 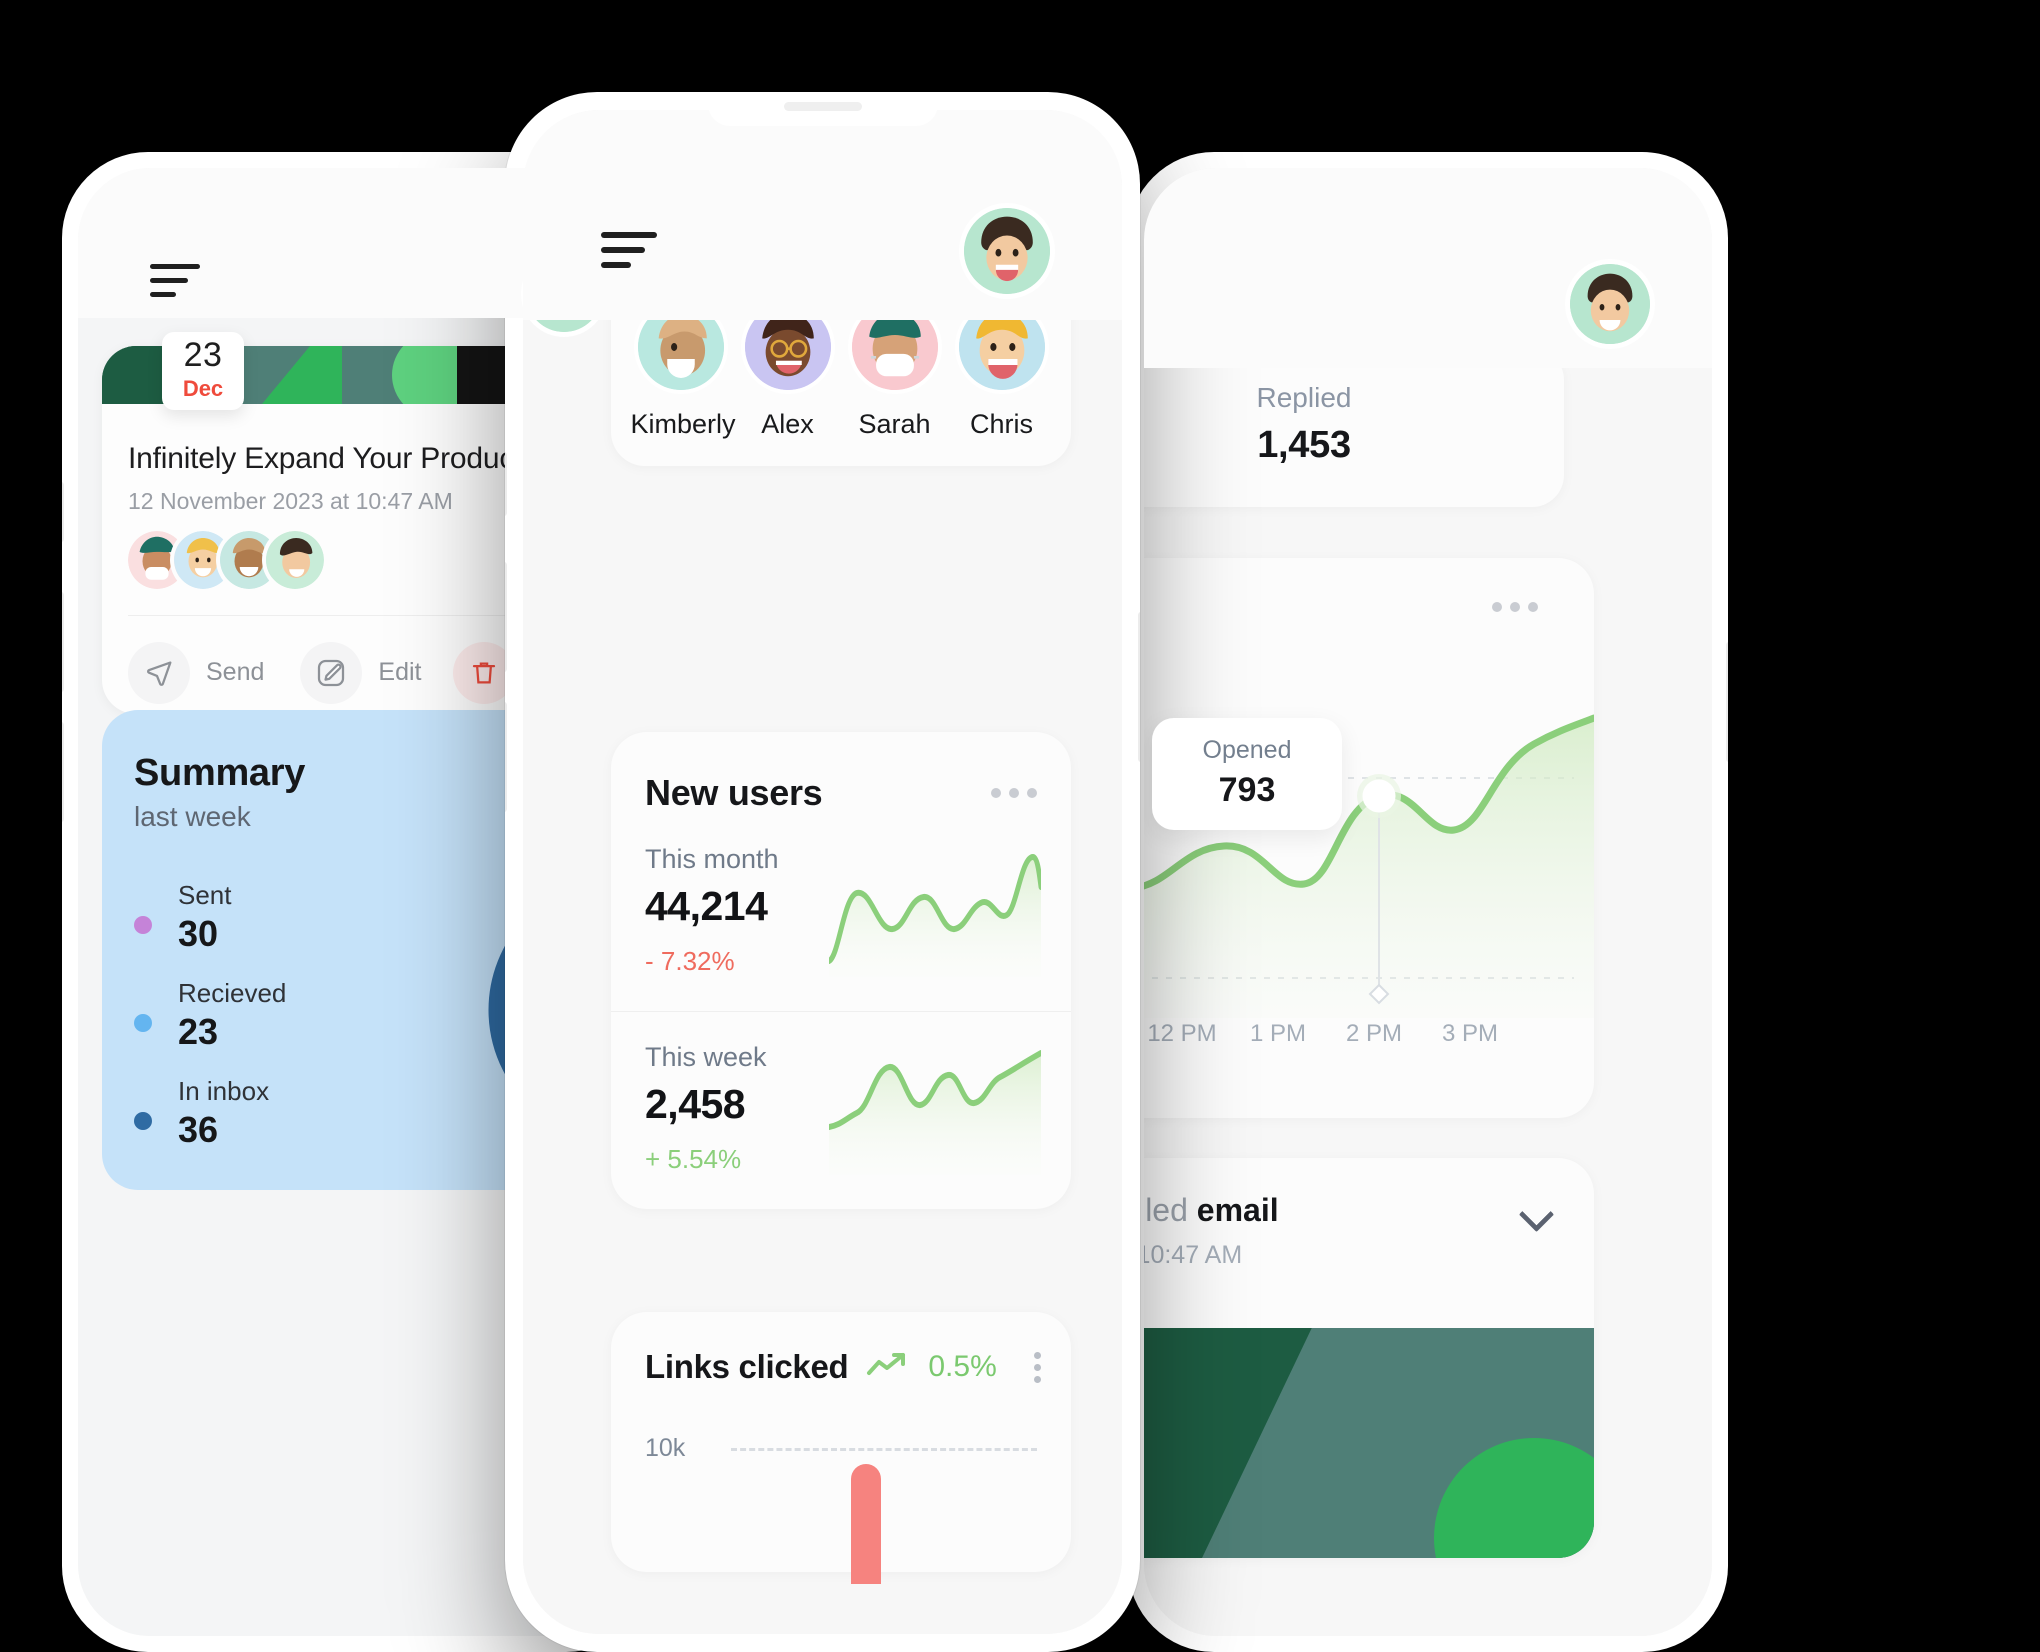 I want to click on edit-button: Edit, so click(x=361, y=672).